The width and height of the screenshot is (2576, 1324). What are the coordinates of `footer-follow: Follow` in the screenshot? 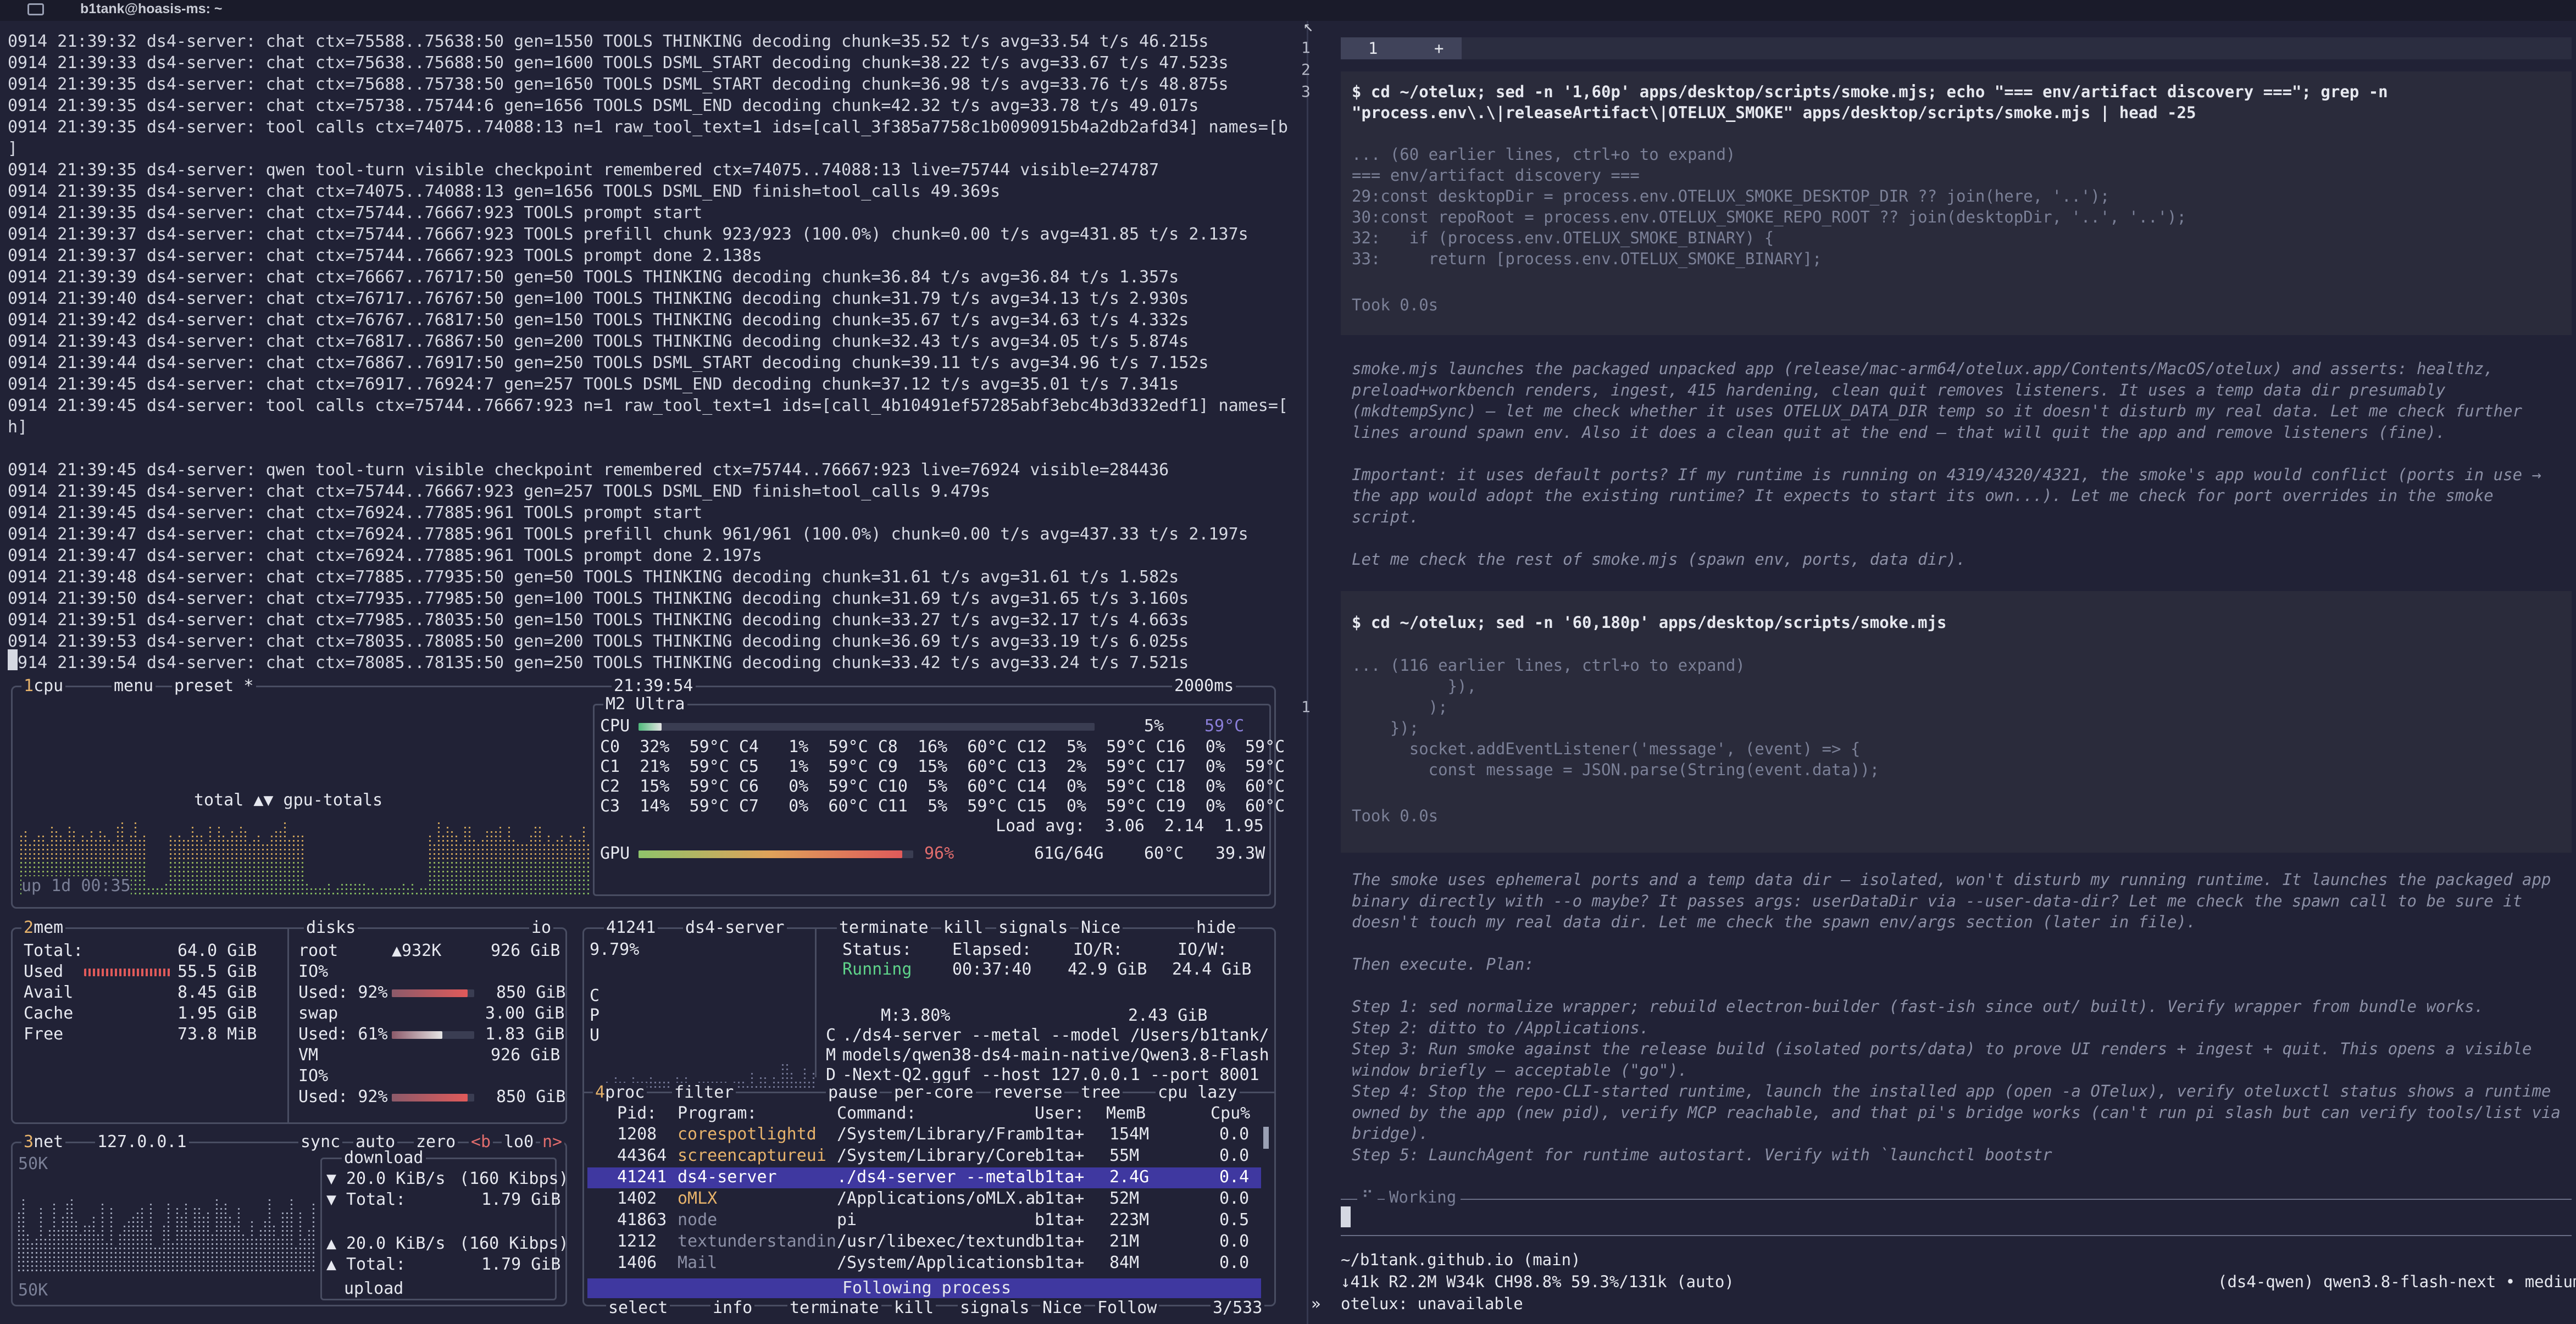 It's located at (1127, 1308).